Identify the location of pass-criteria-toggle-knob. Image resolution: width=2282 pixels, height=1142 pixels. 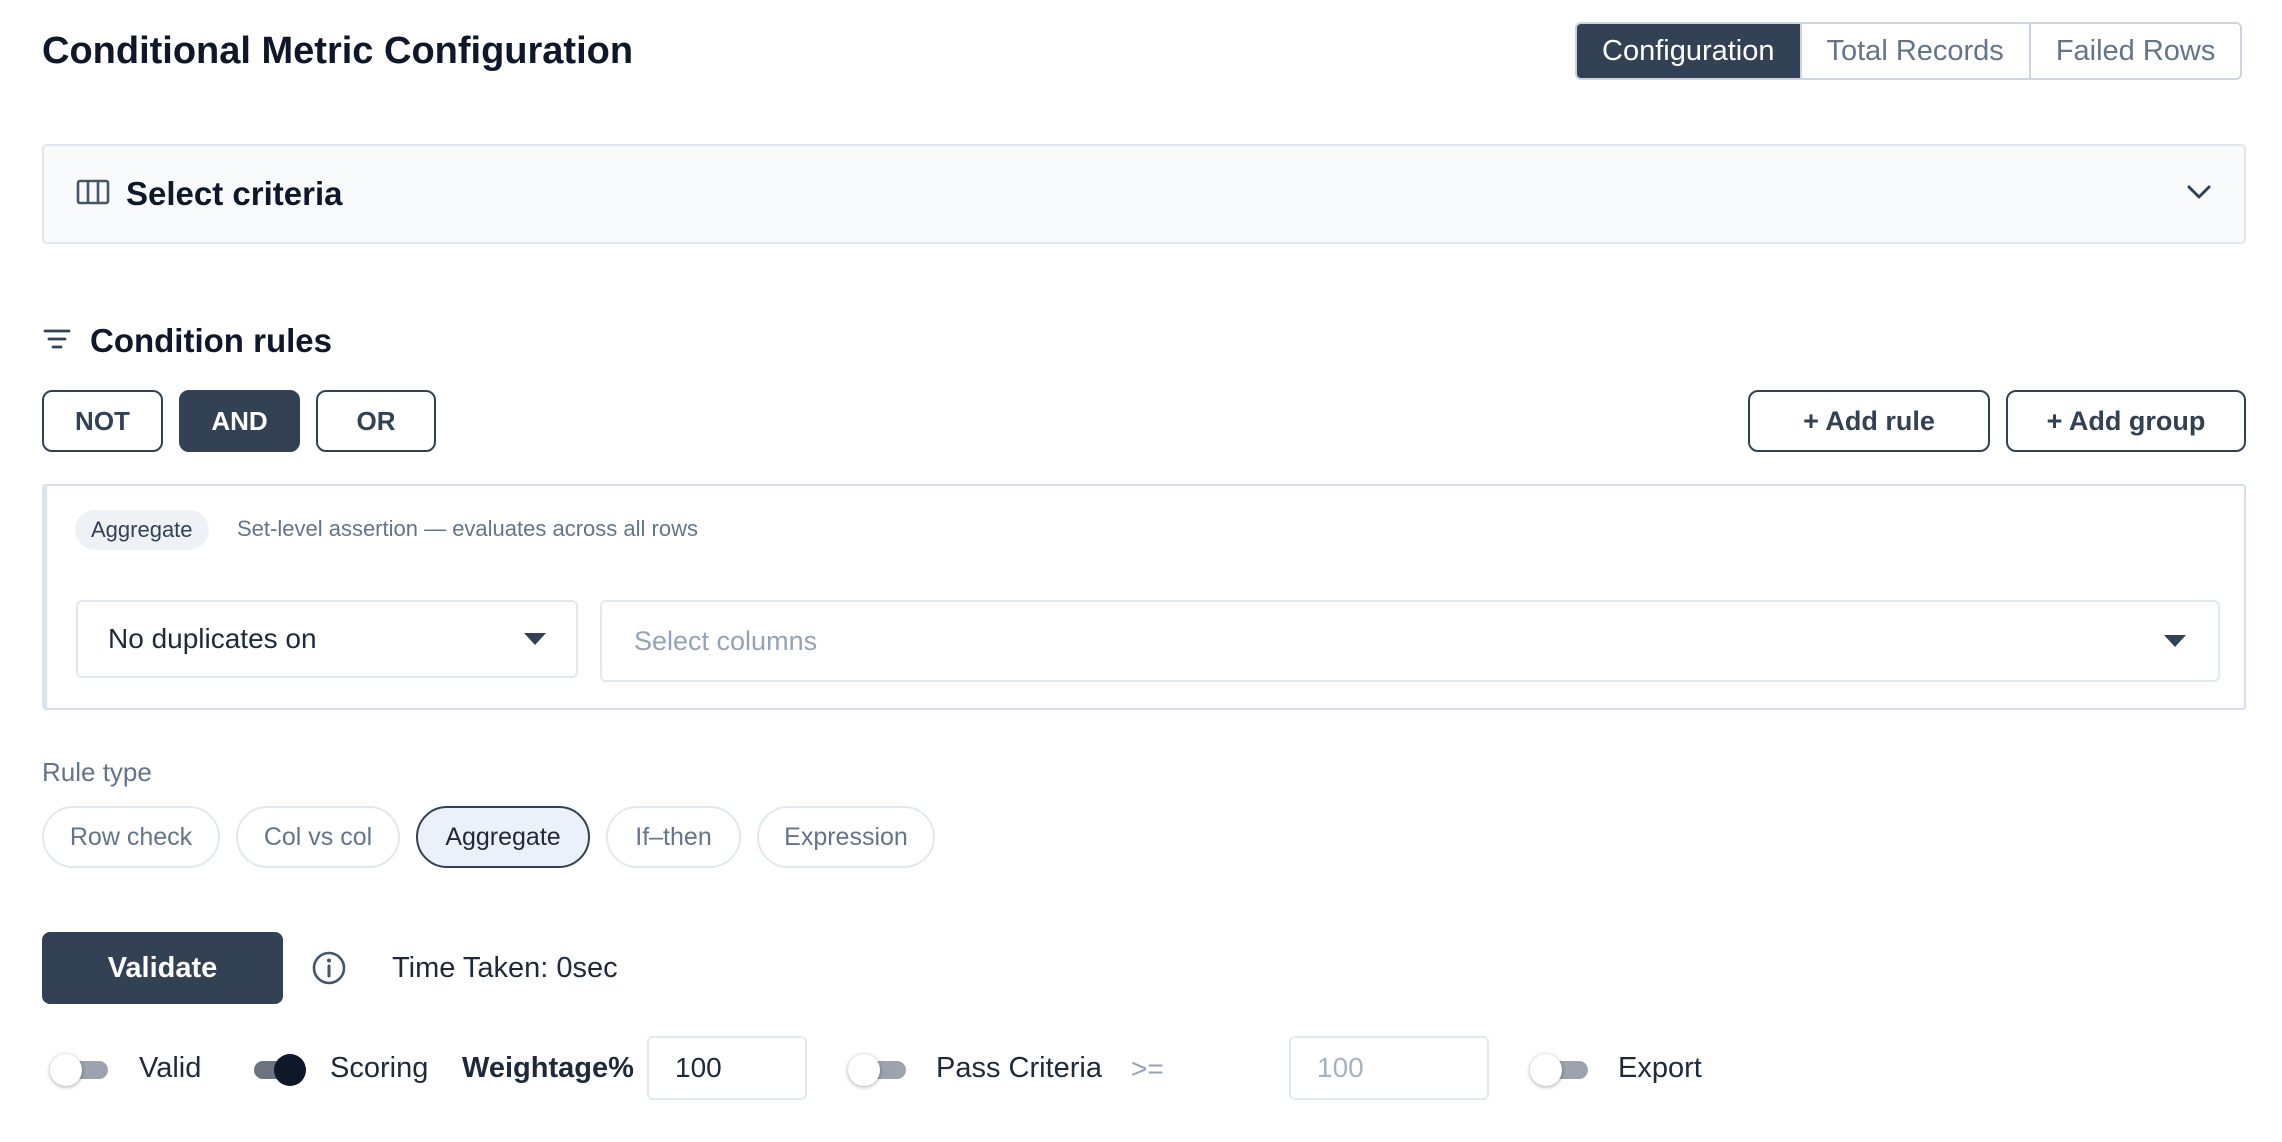
(864, 1070).